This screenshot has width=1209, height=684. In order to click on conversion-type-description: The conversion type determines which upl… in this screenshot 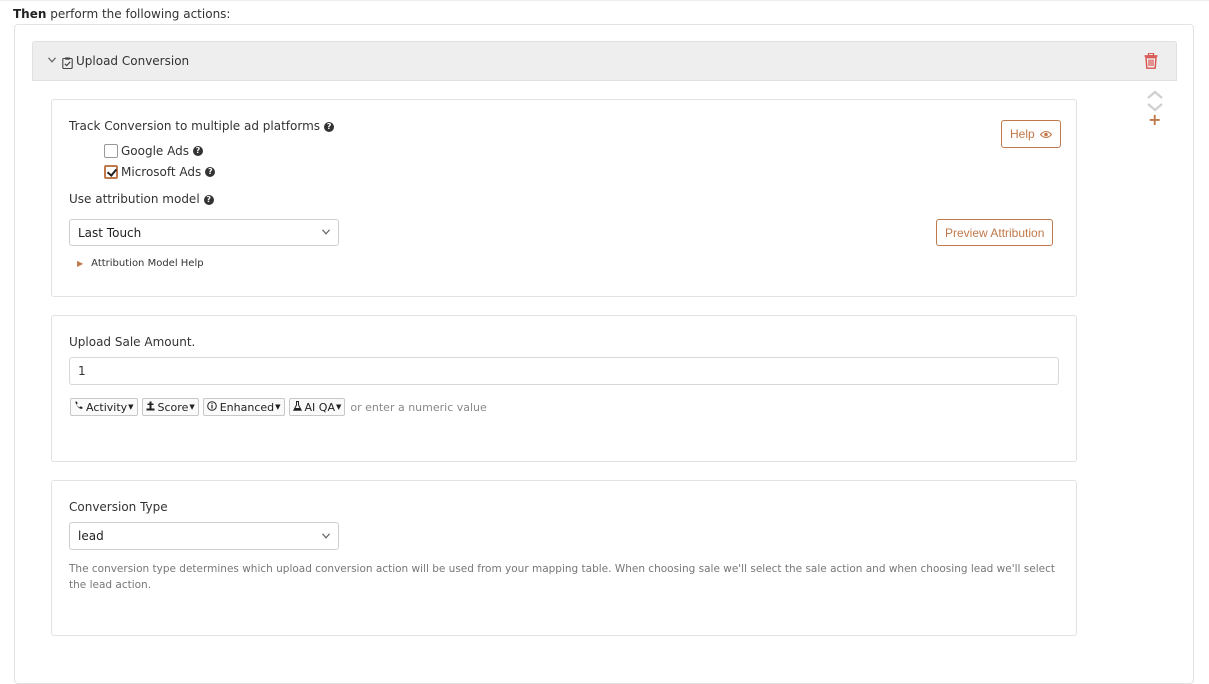, I will do `click(562, 577)`.